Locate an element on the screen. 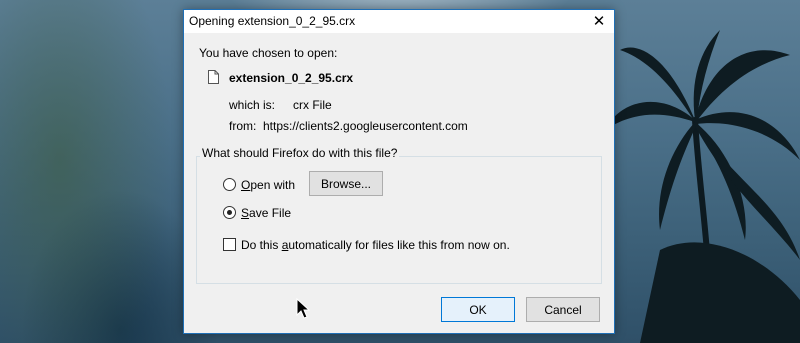  intro-text: You have chosen to open: is located at coordinates (268, 53).